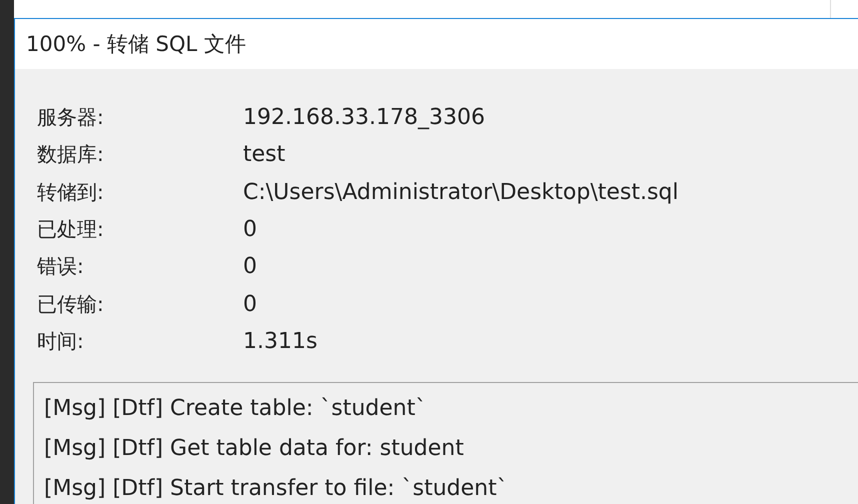 The width and height of the screenshot is (858, 504). What do you see at coordinates (71, 154) in the screenshot?
I see `field-label: 数据库:` at bounding box center [71, 154].